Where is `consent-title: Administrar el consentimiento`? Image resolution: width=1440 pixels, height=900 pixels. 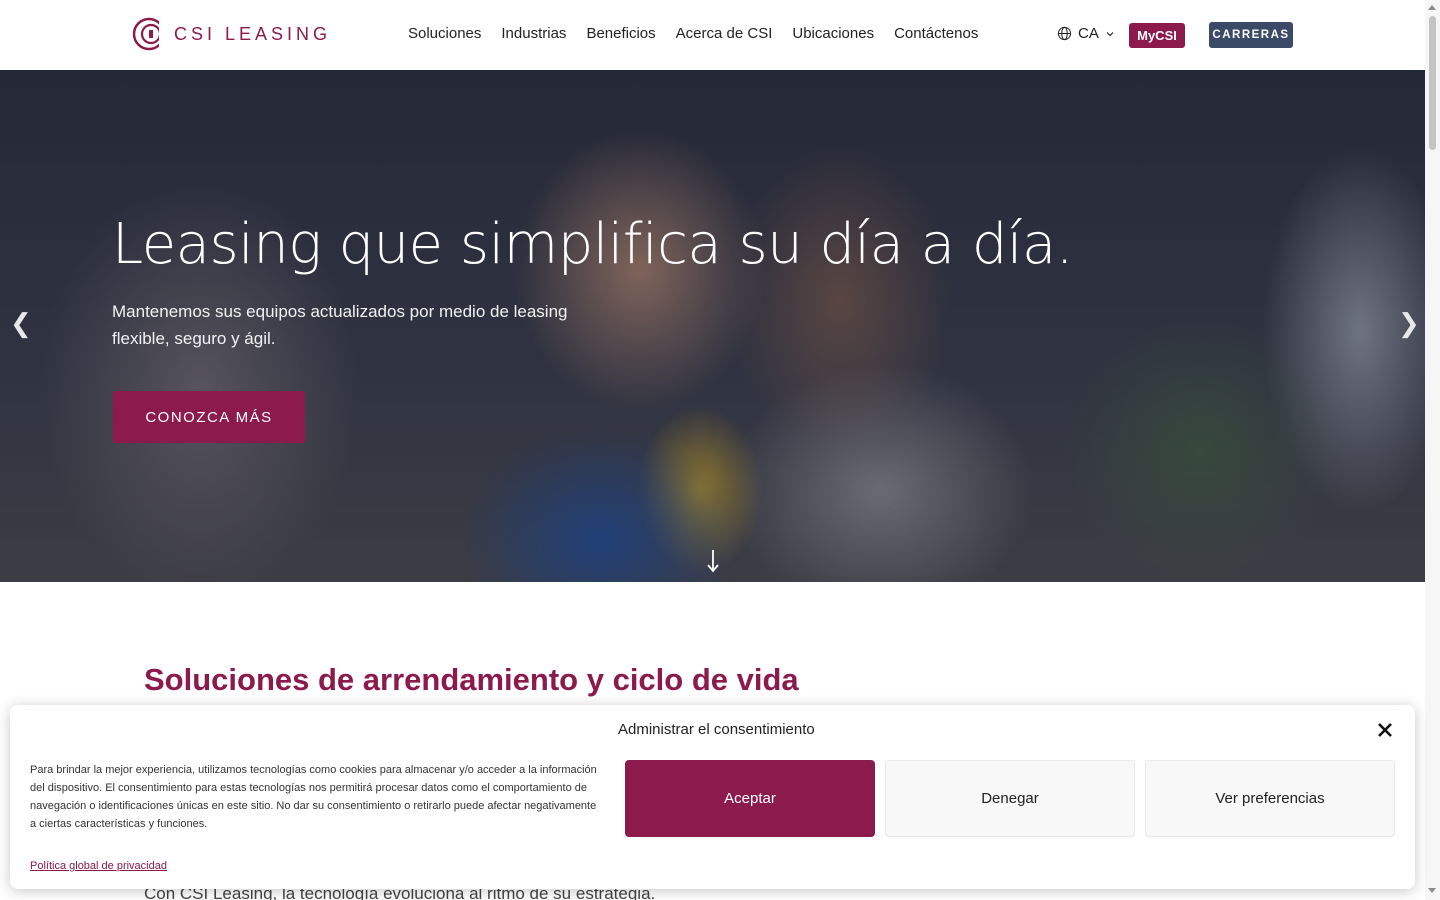
consent-title: Administrar el consentimiento is located at coordinates (716, 729).